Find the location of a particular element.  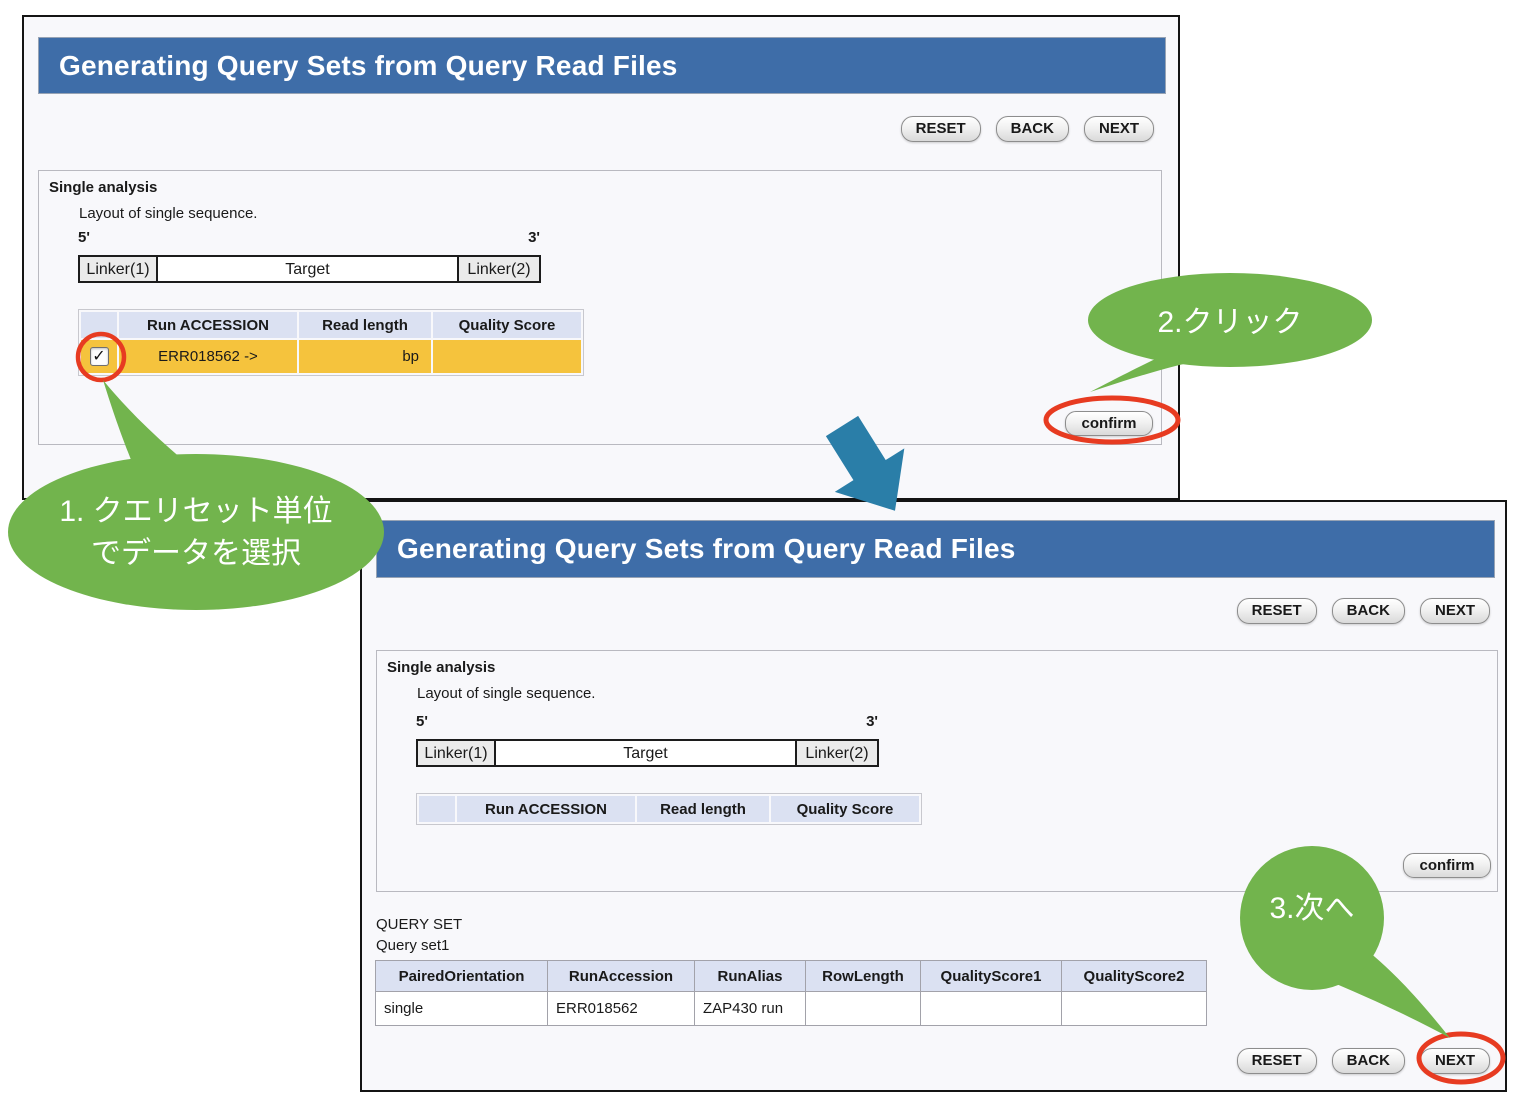

run-select-checkbox: ✓ is located at coordinates (99, 356).